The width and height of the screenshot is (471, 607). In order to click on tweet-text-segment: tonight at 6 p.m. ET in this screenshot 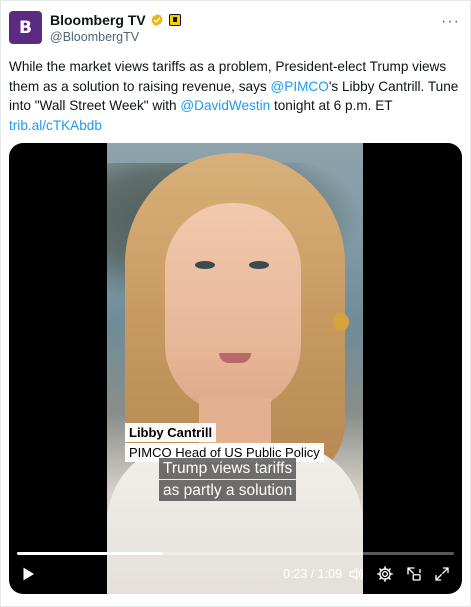, I will do `click(331, 105)`.